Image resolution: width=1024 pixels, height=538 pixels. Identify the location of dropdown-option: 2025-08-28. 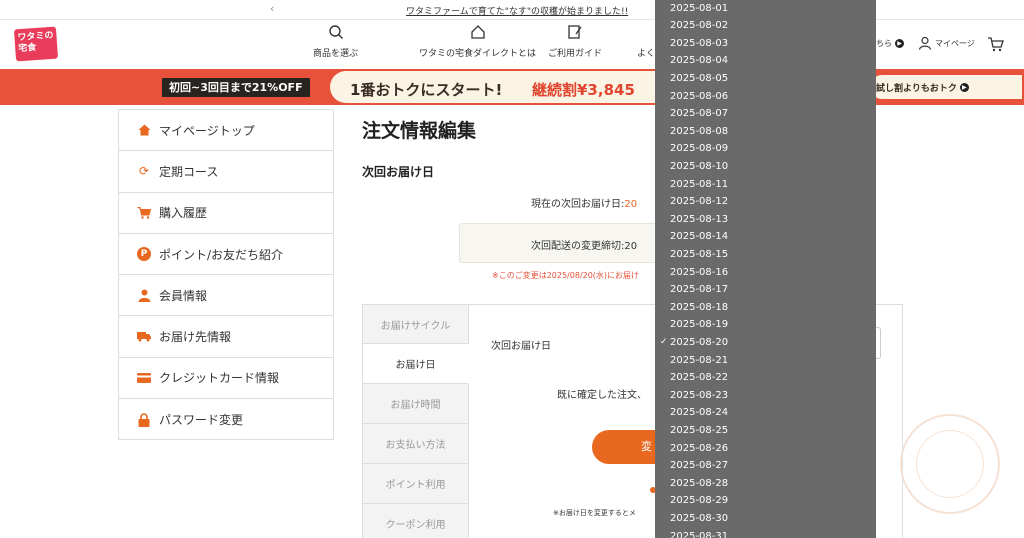
(765, 484).